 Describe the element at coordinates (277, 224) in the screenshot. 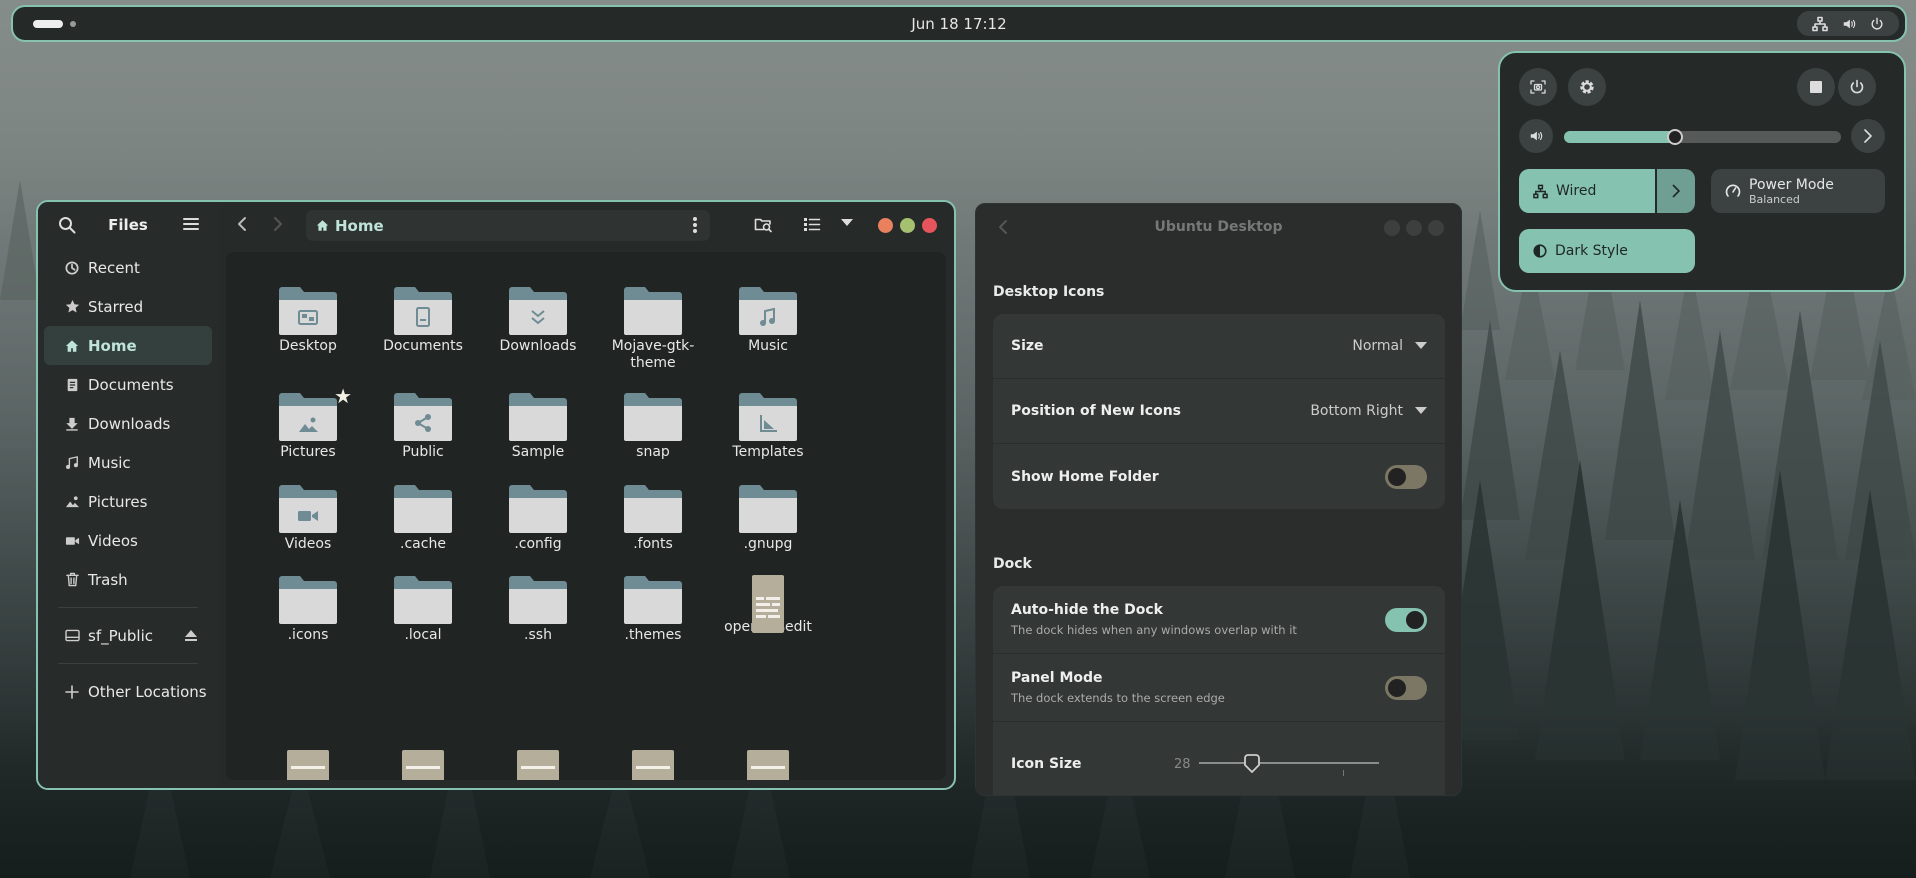

I see `forward-icon` at that location.